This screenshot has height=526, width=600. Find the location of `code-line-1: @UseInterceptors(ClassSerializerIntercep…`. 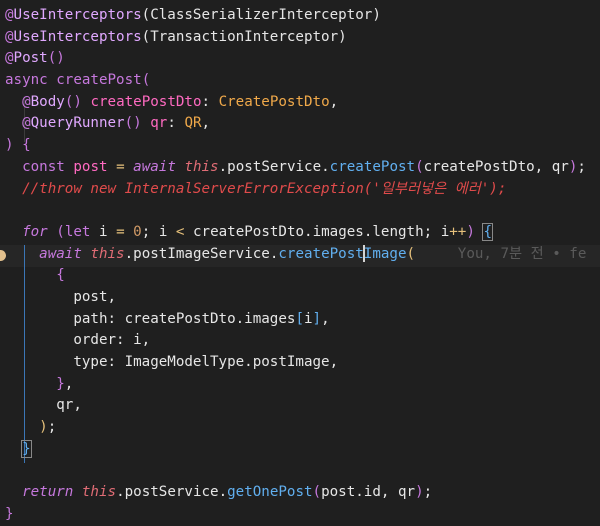

code-line-1: @UseInterceptors(ClassSerializerIntercep… is located at coordinates (300, 16).